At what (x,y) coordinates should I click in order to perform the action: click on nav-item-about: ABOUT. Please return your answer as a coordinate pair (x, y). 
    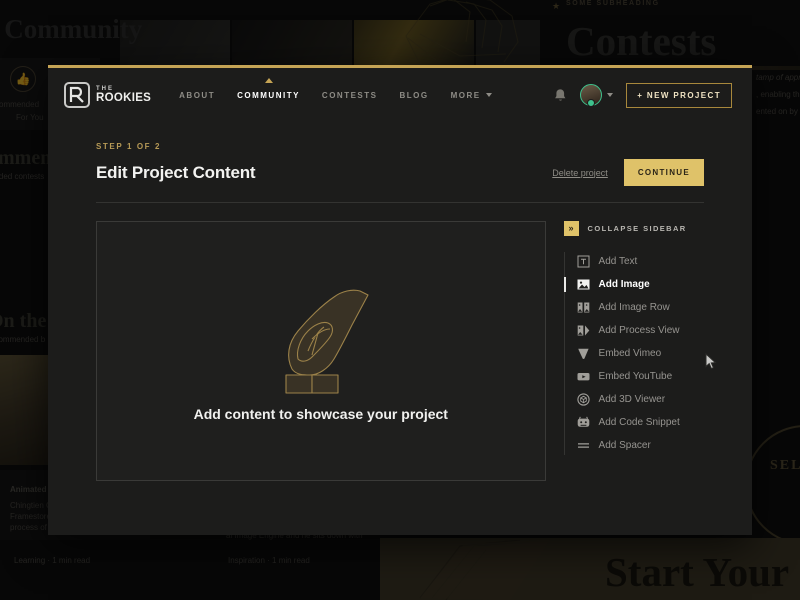
    Looking at the image, I should click on (197, 95).